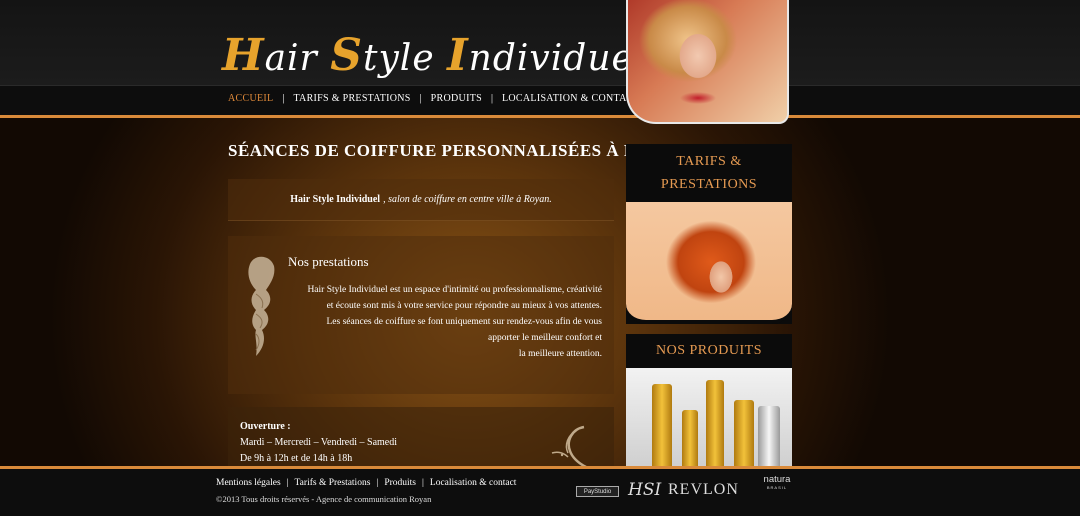 The height and width of the screenshot is (516, 1080). Describe the element at coordinates (328, 261) in the screenshot. I see `services-title: Nos prestations` at that location.